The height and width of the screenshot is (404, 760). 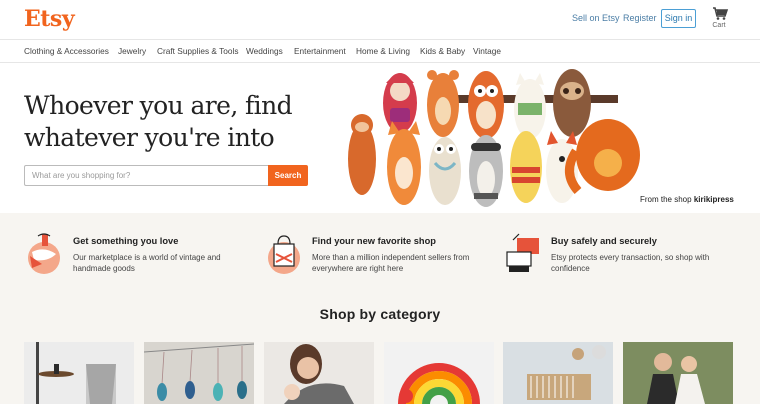 I want to click on headline-line-1: Whoever you are, find, so click(x=158, y=105).